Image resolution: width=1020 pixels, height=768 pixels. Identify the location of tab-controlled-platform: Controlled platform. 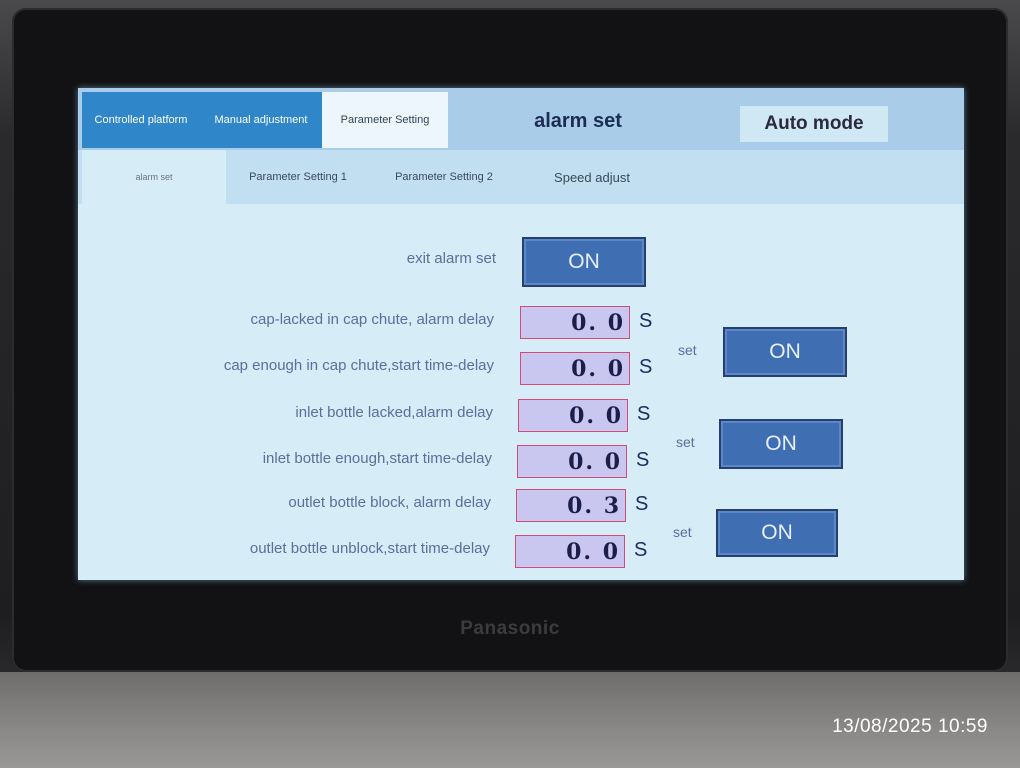
(141, 120).